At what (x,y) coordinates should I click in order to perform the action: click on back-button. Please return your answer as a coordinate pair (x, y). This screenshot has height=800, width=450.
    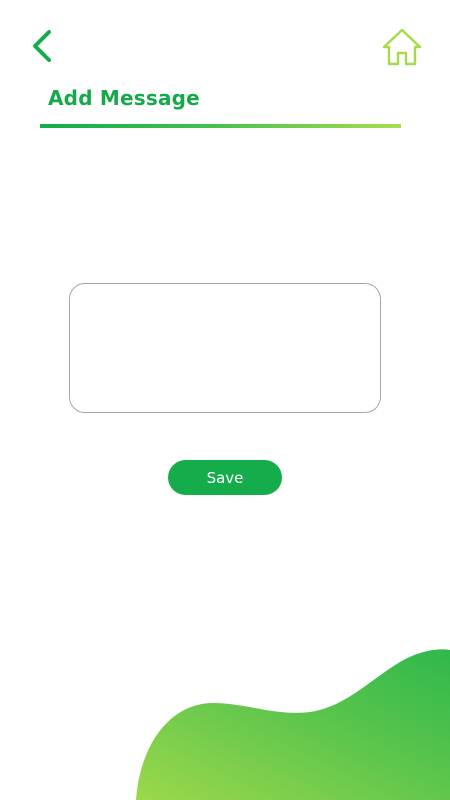
    Looking at the image, I should click on (42, 46).